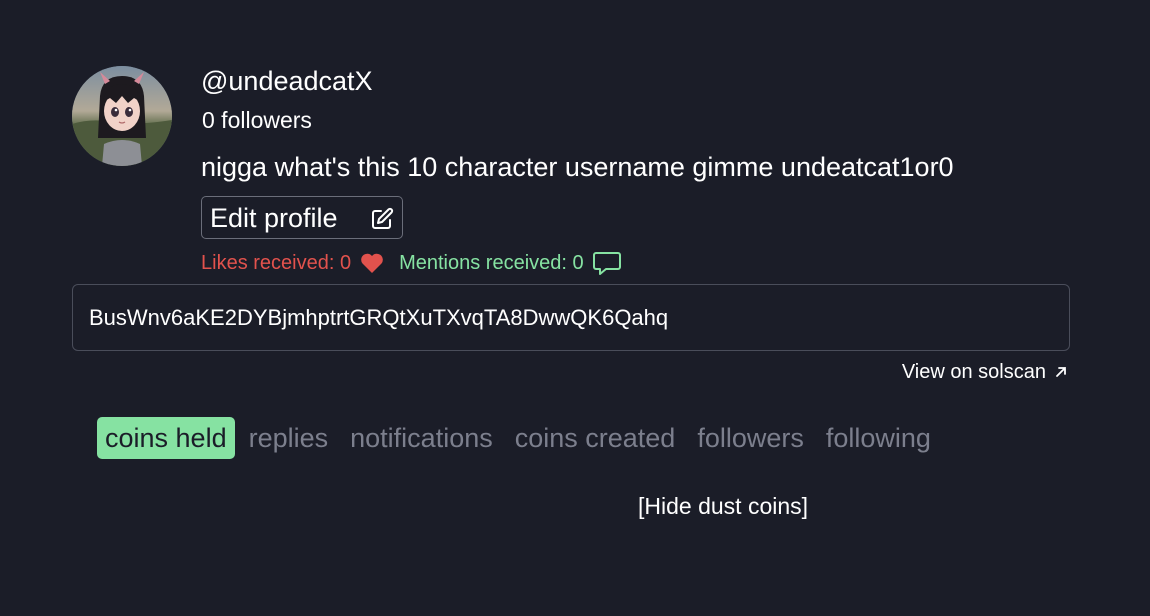 This screenshot has width=1150, height=616. I want to click on view-on-solscan-link: View on solscan, so click(985, 372).